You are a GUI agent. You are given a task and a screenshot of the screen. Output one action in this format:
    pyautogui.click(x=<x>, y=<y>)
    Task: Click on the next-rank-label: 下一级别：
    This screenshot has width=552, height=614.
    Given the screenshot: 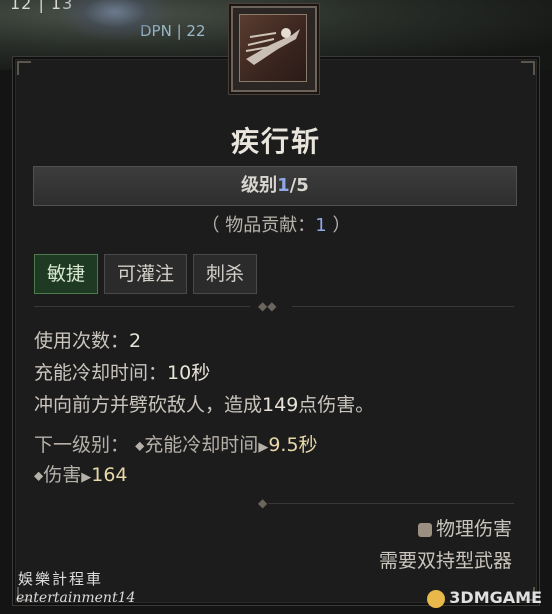 What is the action you would take?
    pyautogui.click(x=82, y=445)
    